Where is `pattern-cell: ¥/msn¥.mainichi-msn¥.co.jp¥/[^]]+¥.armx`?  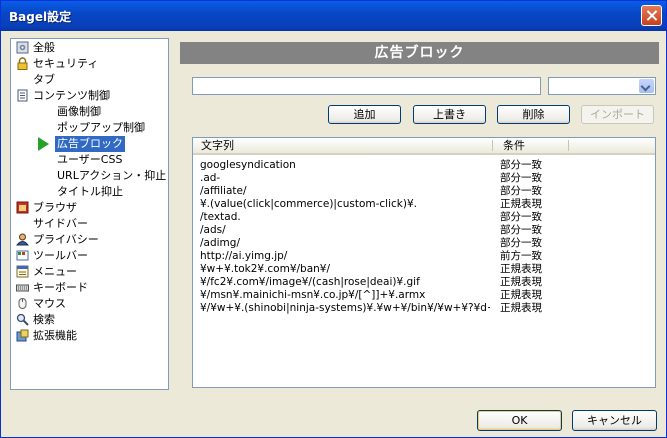
pattern-cell: ¥/msn¥.mainichi-msn¥.co.jp¥/[^]]+¥.armx is located at coordinates (313, 295).